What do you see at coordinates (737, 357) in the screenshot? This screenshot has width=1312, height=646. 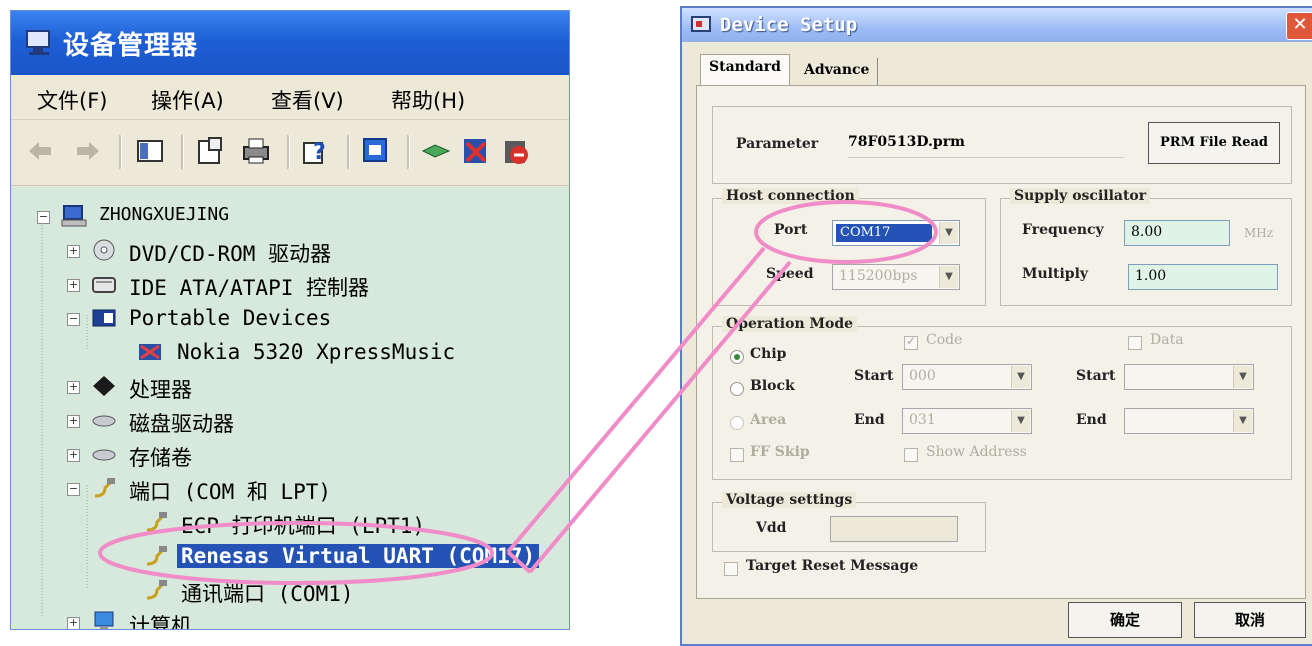 I see `chip-radio` at bounding box center [737, 357].